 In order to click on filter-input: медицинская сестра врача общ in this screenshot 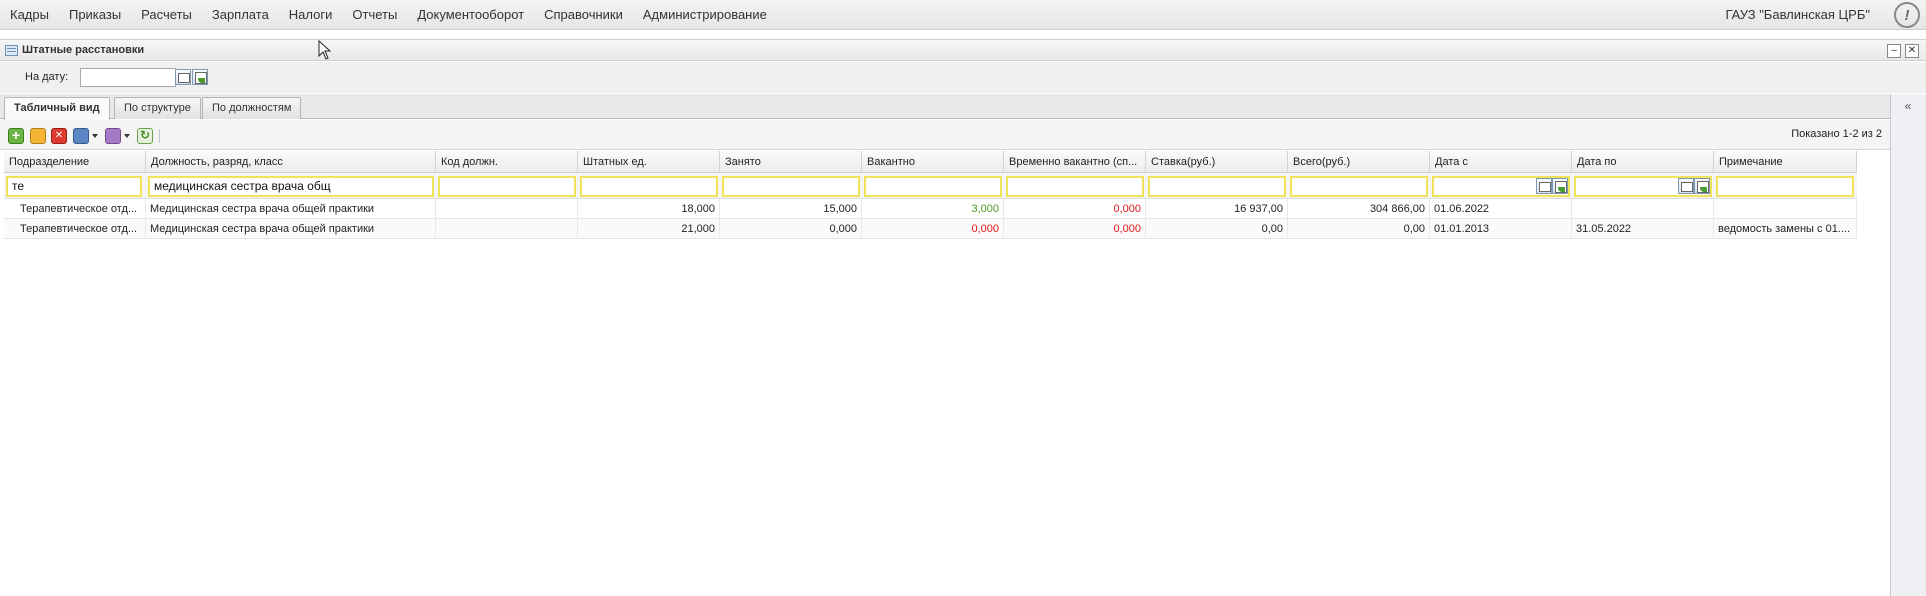, I will do `click(291, 186)`.